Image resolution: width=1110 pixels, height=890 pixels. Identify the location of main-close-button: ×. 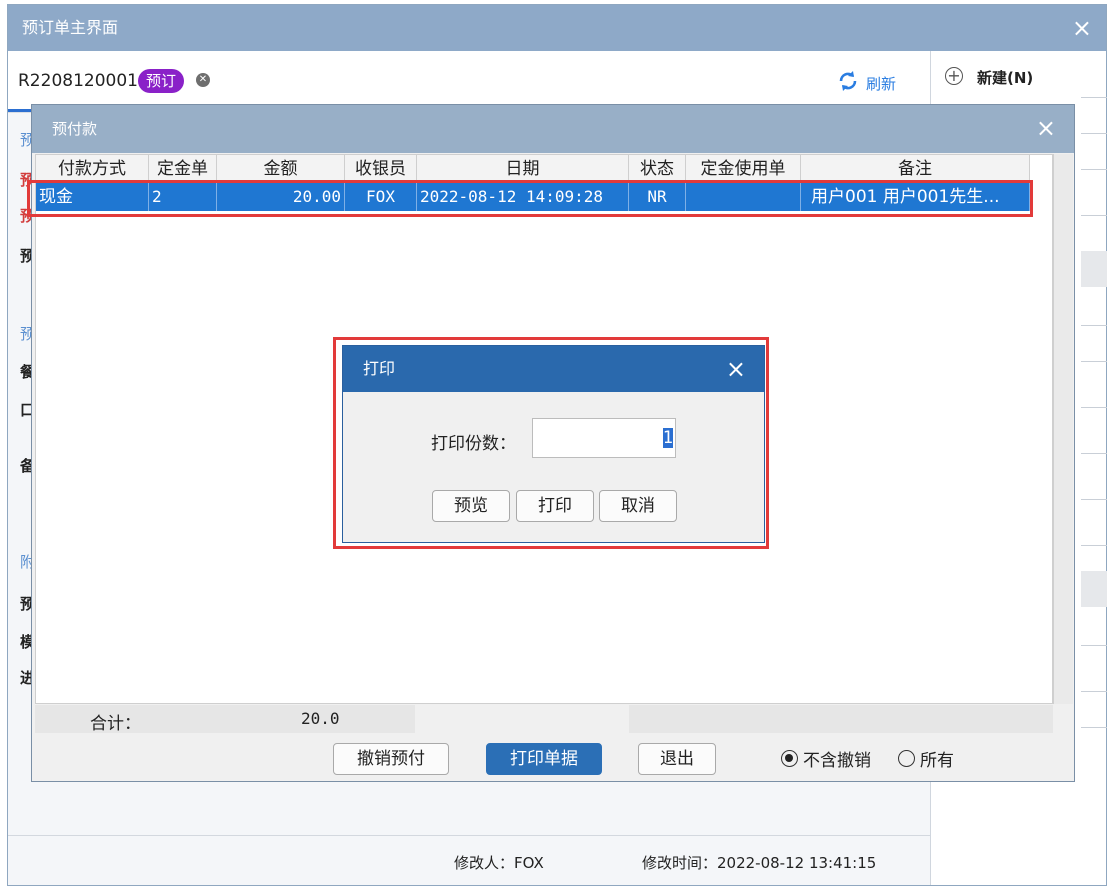
(1082, 28).